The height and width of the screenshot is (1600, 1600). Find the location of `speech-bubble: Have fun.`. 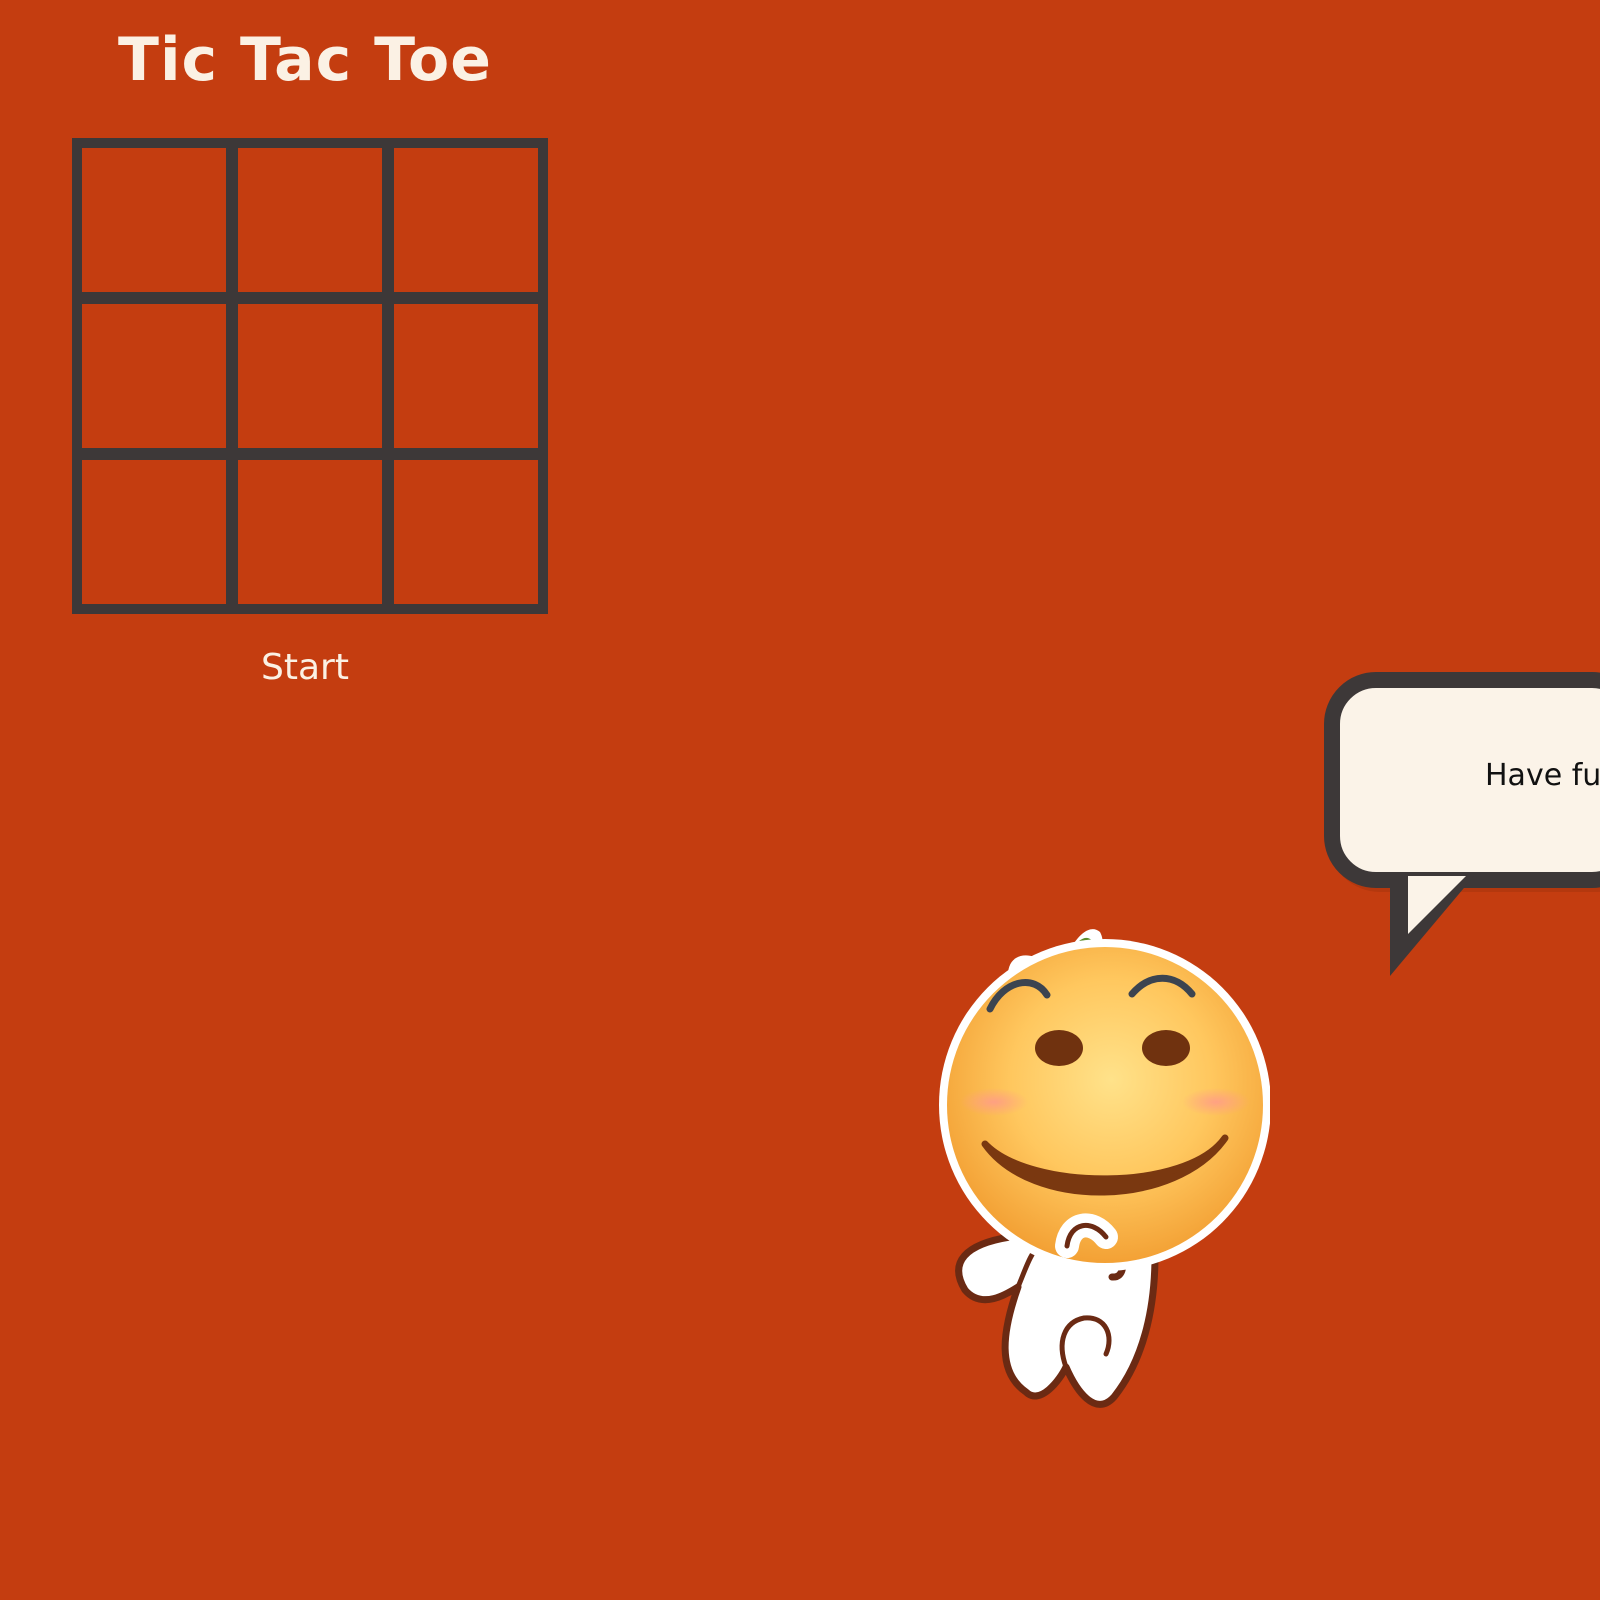

speech-bubble: Have fun. is located at coordinates (1462, 780).